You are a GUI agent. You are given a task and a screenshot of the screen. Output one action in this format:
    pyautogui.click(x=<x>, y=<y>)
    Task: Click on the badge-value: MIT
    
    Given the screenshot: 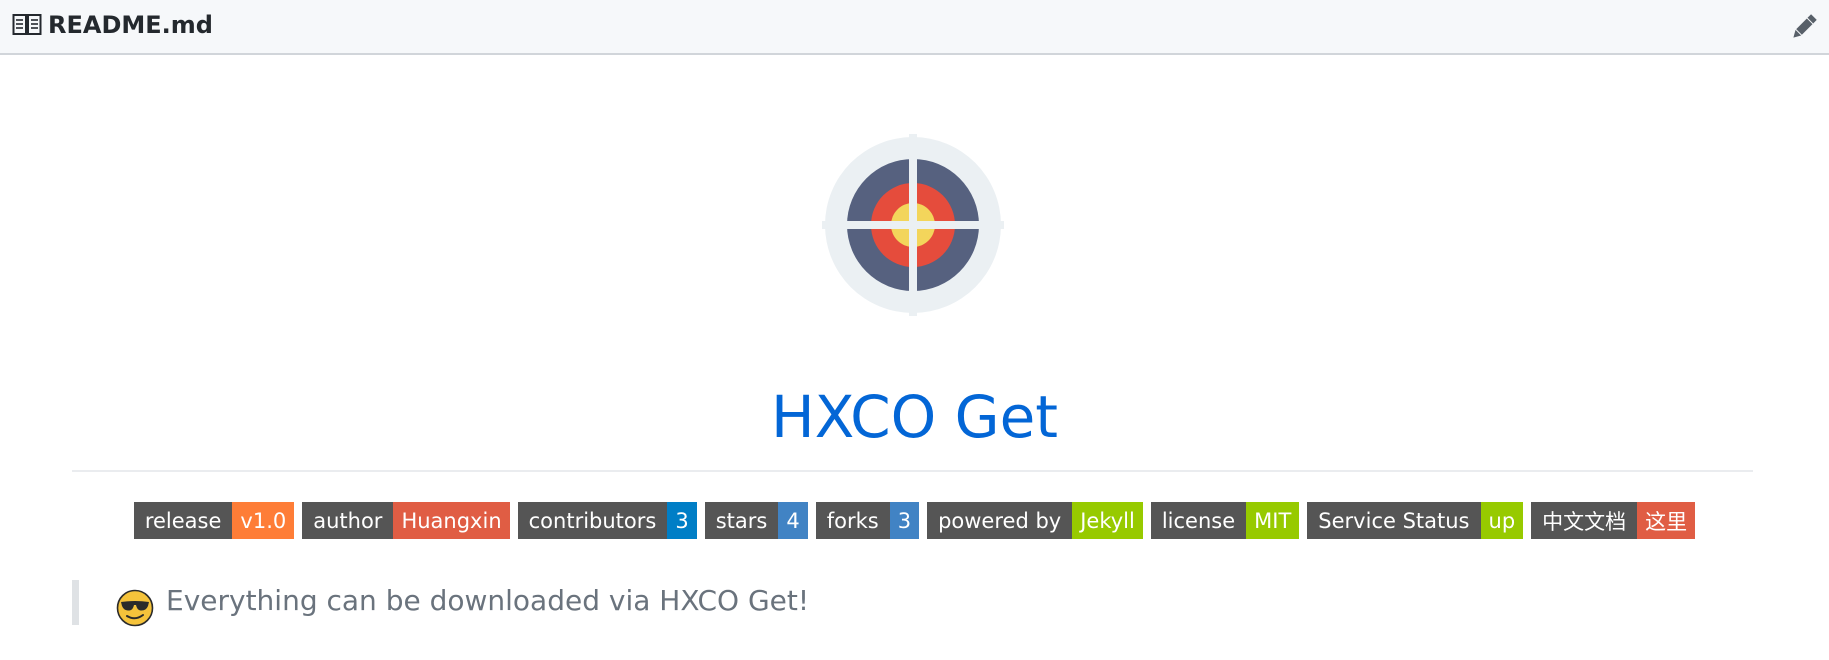 What is the action you would take?
    pyautogui.click(x=1273, y=520)
    